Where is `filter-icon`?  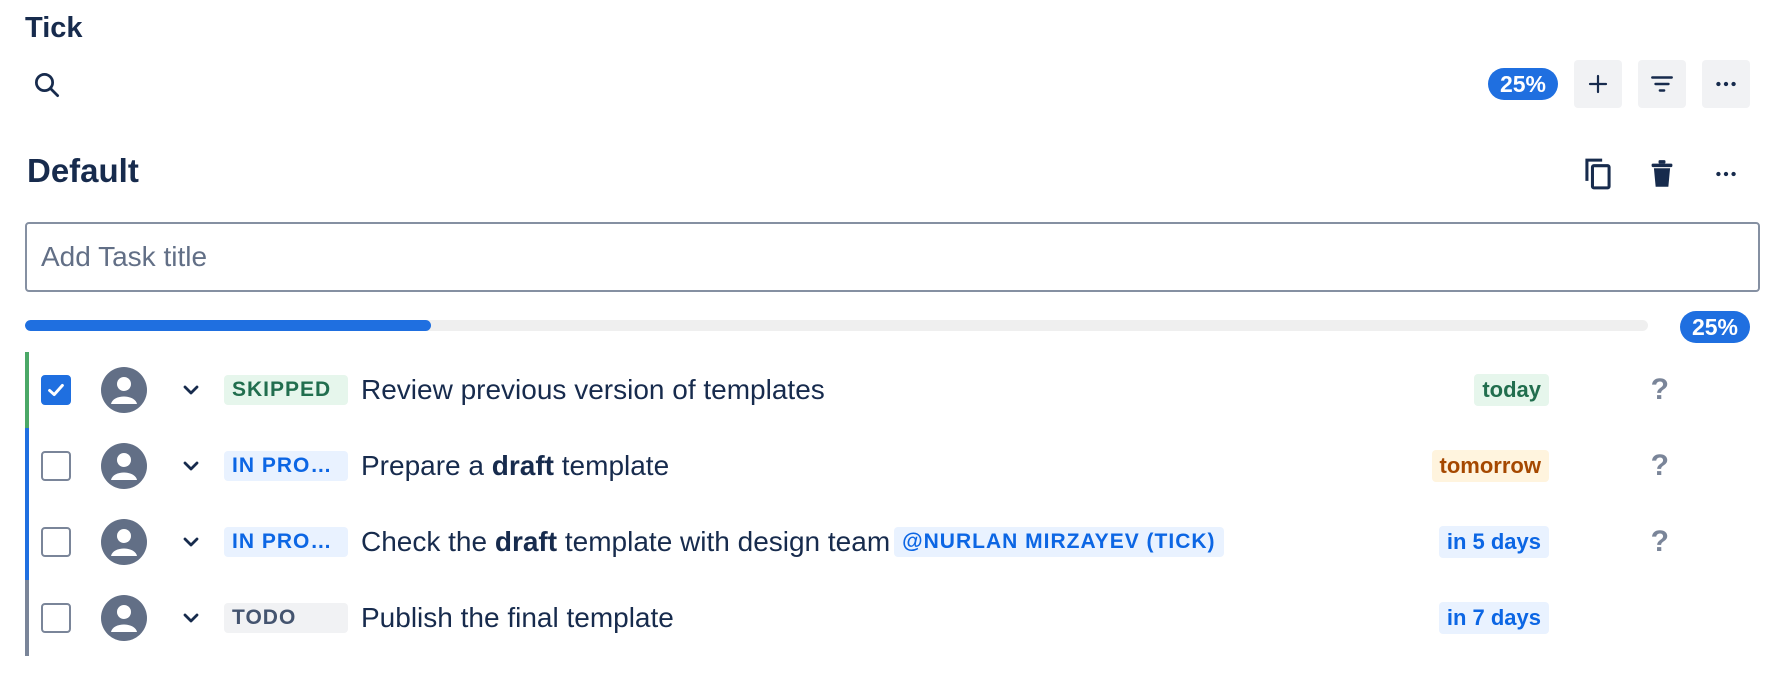 filter-icon is located at coordinates (1662, 84).